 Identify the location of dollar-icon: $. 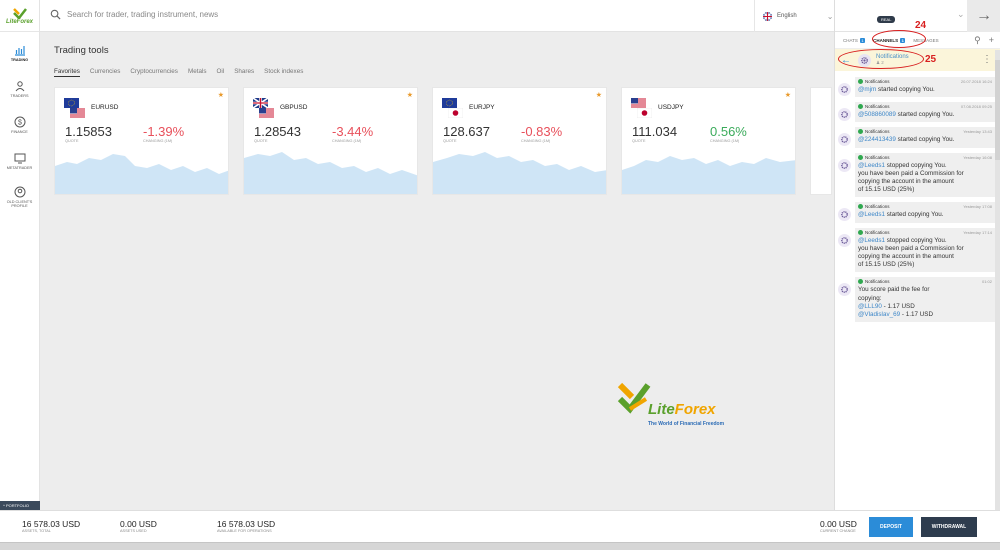
(19, 122).